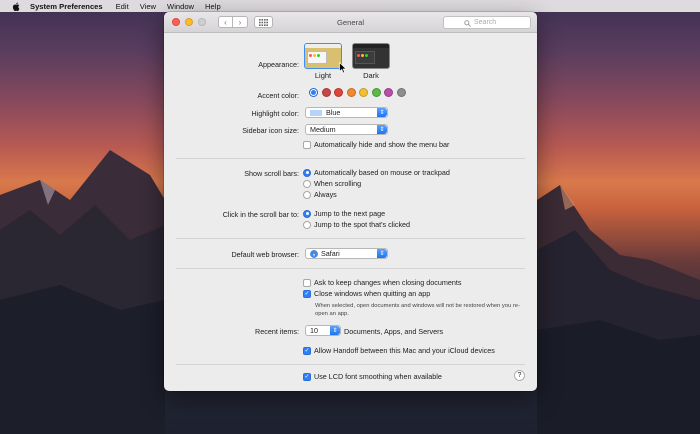 This screenshot has width=700, height=434. Describe the element at coordinates (382, 144) in the screenshot. I see `auto-hide-menubar-label: Automatically hide and show the menu bar` at that location.